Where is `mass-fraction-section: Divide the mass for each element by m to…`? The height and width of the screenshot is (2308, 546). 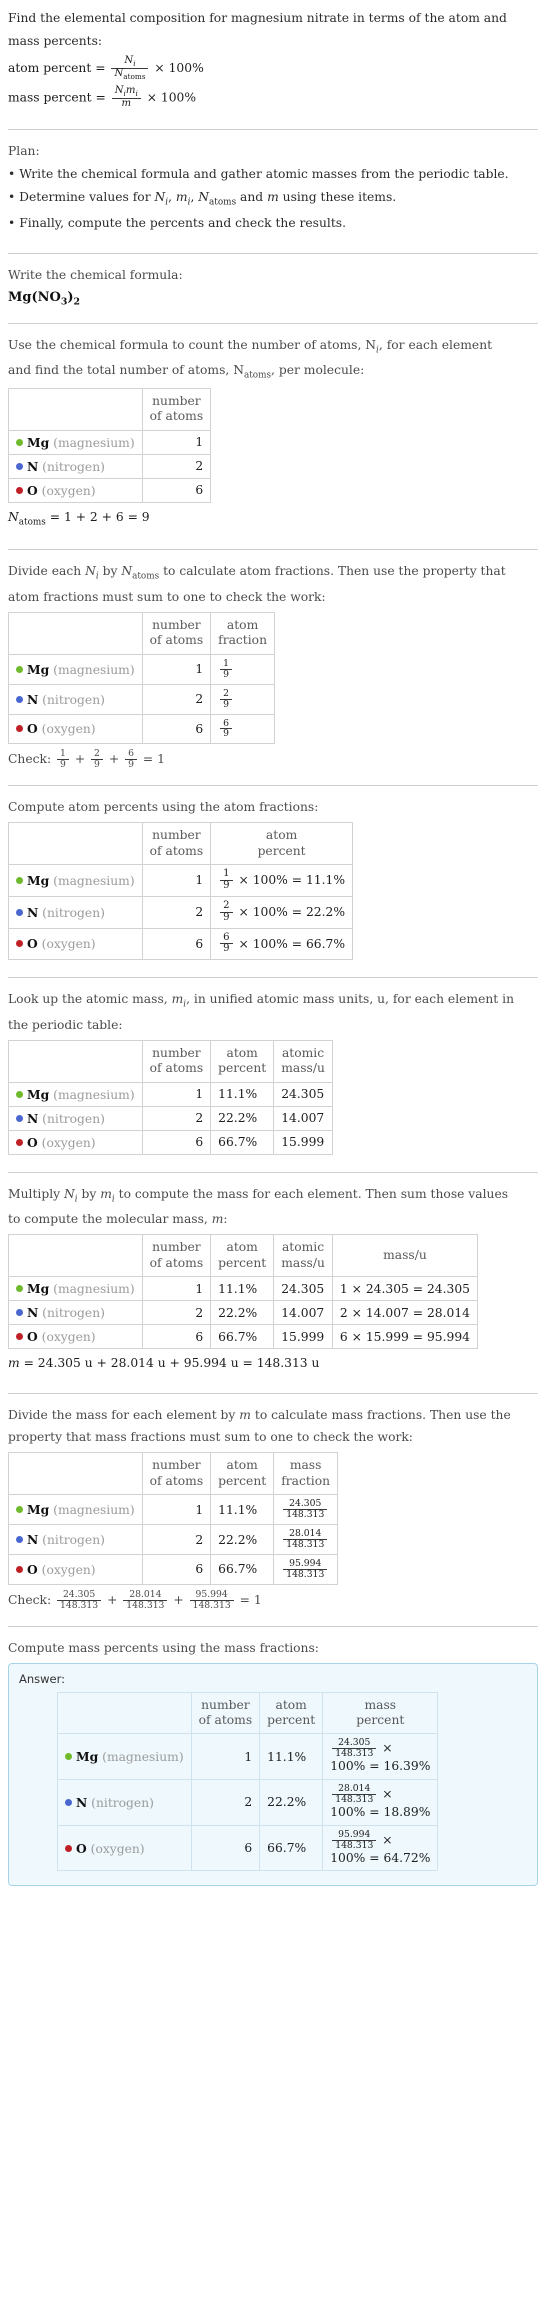 mass-fraction-section: Divide the mass for each element by m to… is located at coordinates (273, 1510).